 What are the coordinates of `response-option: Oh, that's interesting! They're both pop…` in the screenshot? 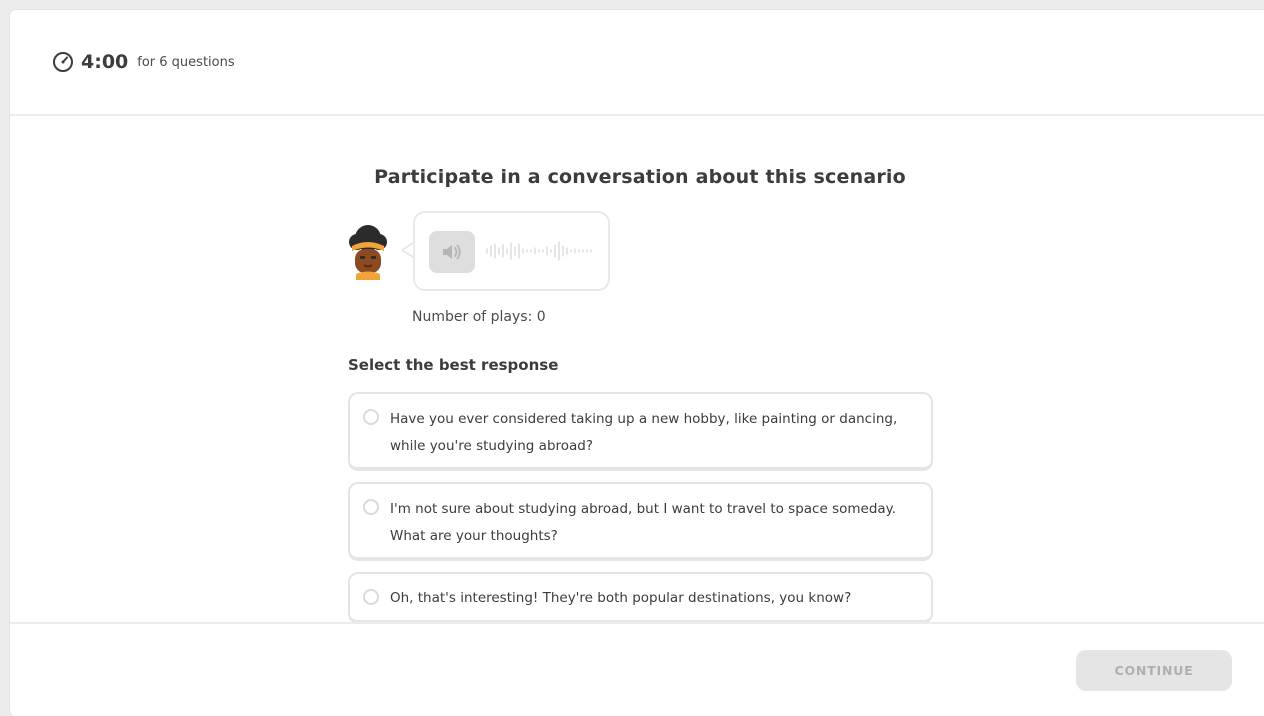 It's located at (640, 598).